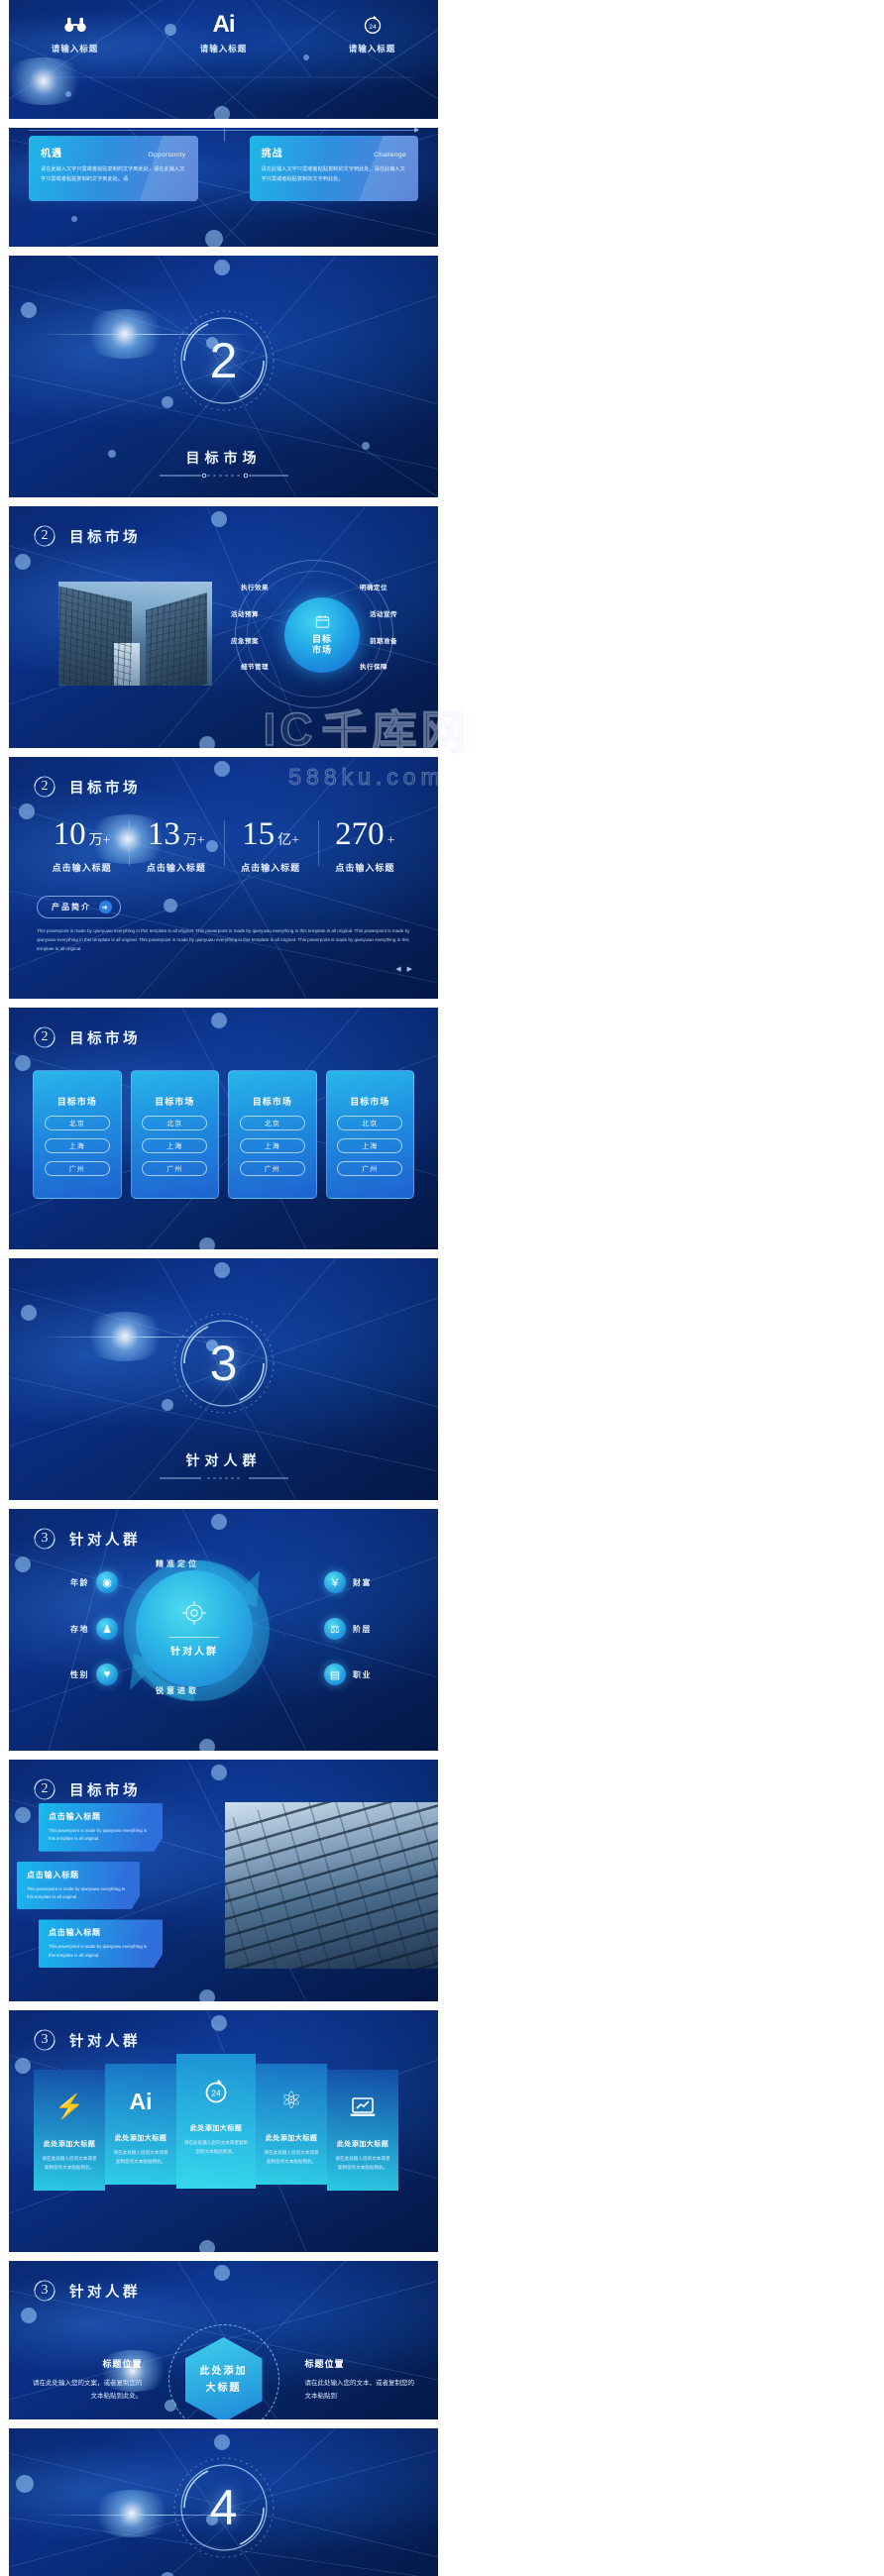 Image resolution: width=884 pixels, height=2576 pixels. I want to click on swot-card-subtitle: Opportunity, so click(167, 156).